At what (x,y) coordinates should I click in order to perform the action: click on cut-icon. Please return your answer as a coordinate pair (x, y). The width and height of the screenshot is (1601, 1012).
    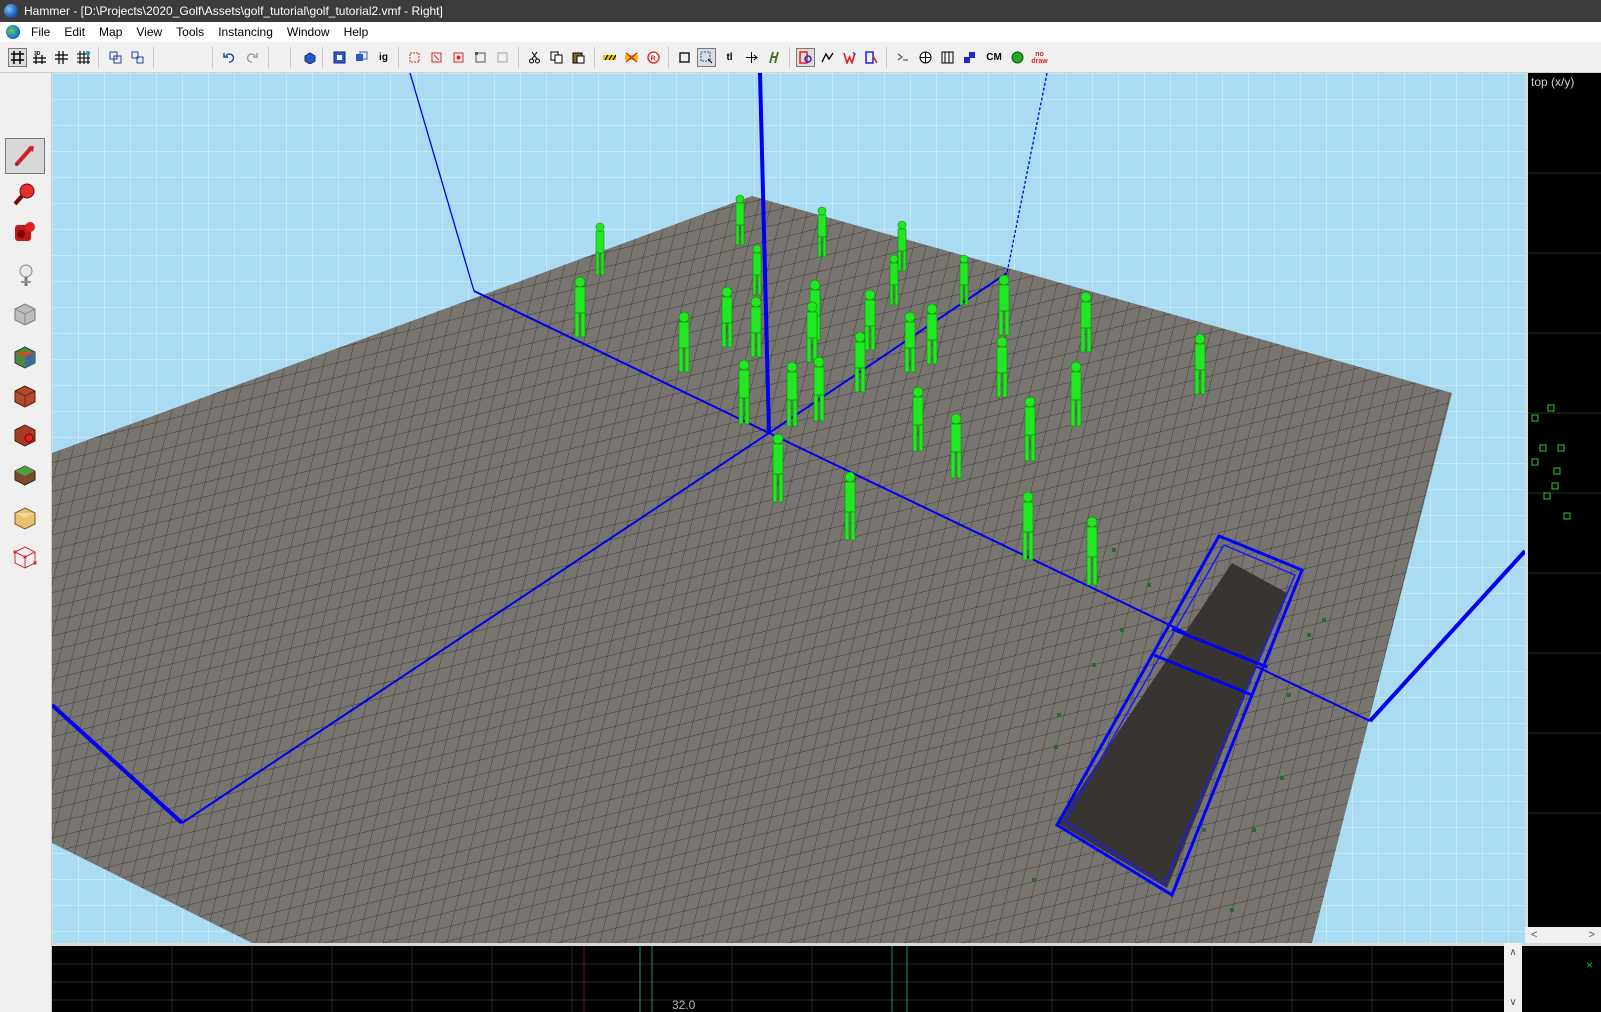
    Looking at the image, I should click on (534, 57).